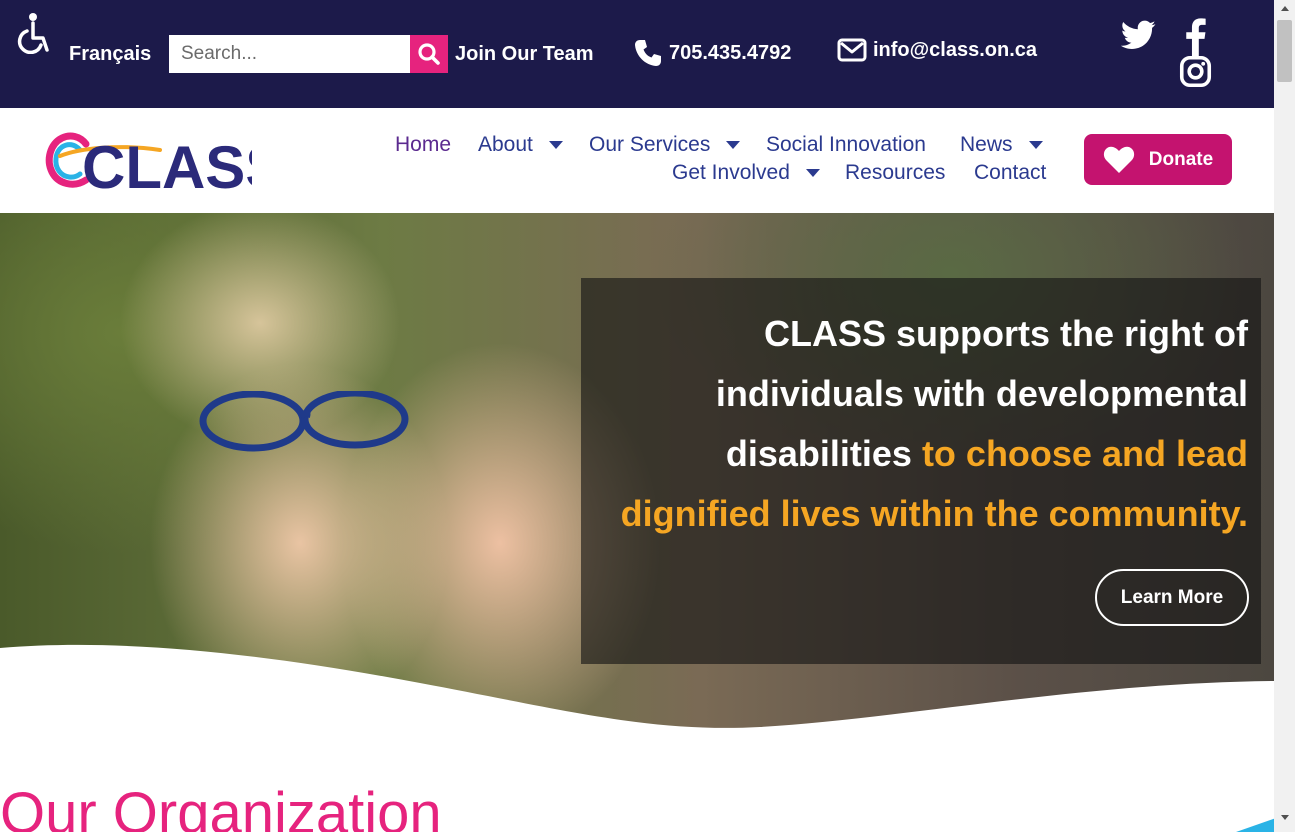  Describe the element at coordinates (1006, 333) in the screenshot. I see `hero-line-1: CLASS supports the right of` at that location.